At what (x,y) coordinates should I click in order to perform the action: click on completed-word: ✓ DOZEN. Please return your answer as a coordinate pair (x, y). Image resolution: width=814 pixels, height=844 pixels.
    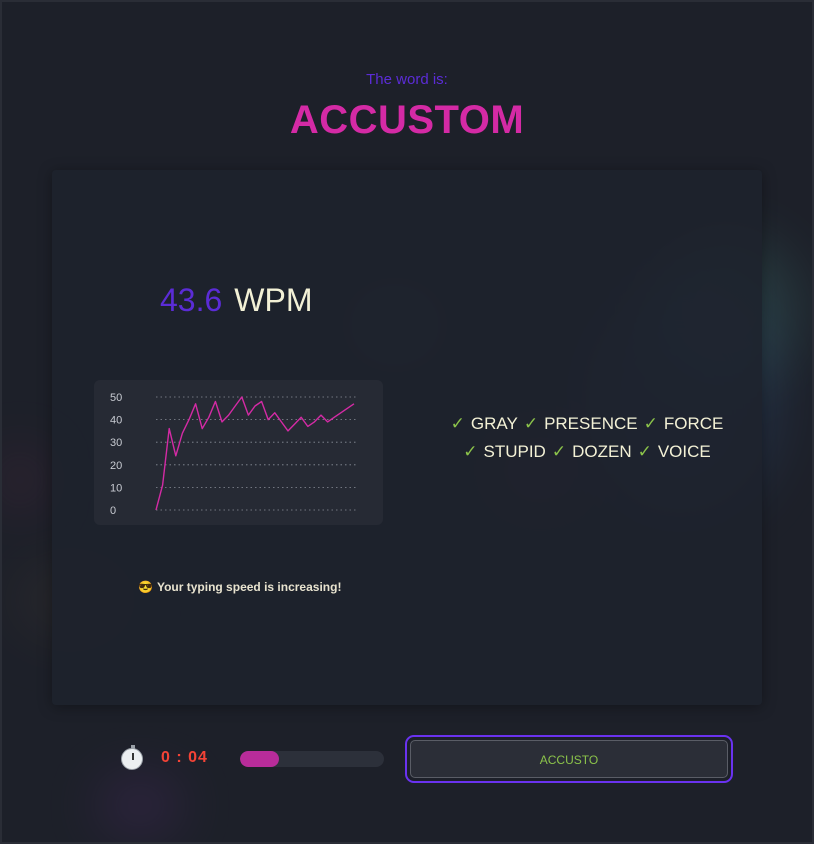
    Looking at the image, I should click on (592, 451).